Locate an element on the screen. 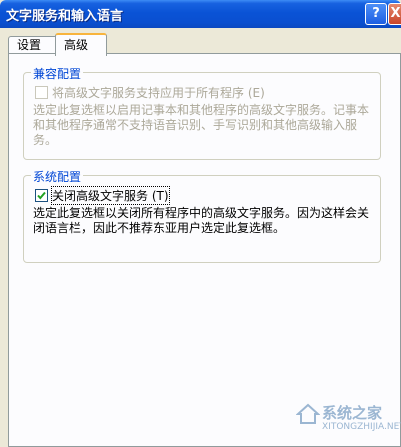 The width and height of the screenshot is (401, 447). tab-advanced: 高级 is located at coordinates (81, 44).